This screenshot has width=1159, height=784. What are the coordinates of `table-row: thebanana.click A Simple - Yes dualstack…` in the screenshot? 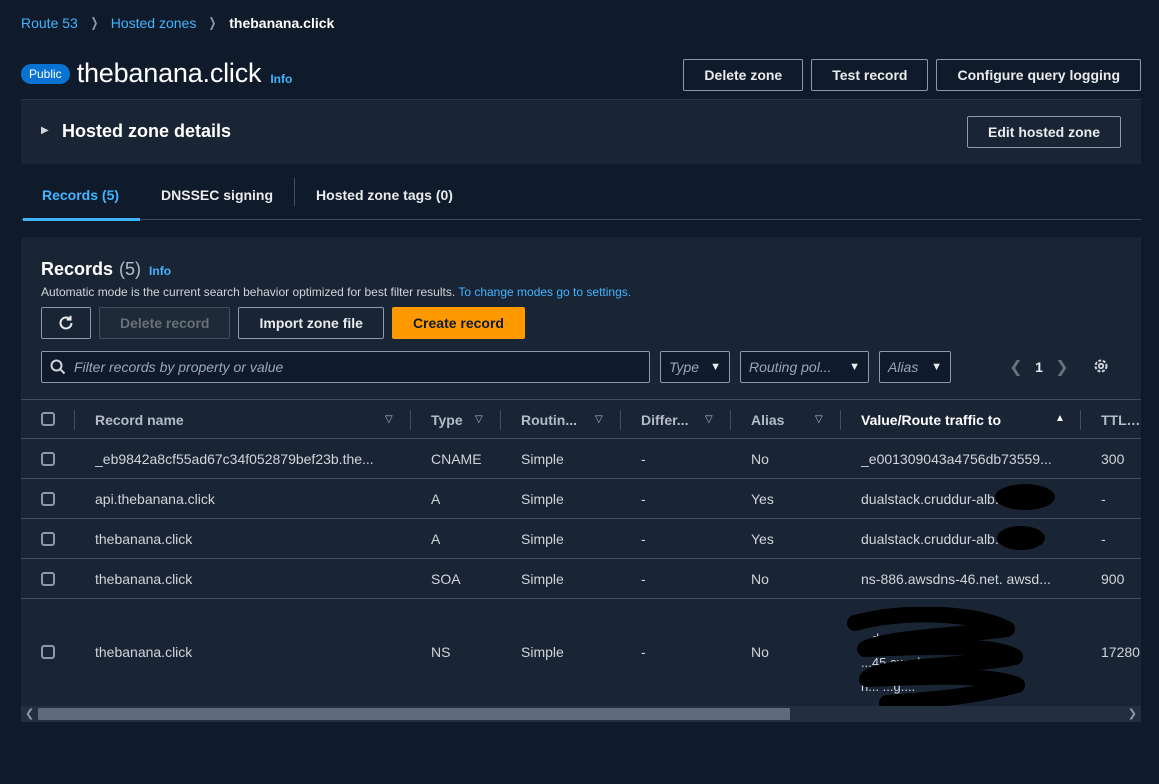 It's located at (581, 539).